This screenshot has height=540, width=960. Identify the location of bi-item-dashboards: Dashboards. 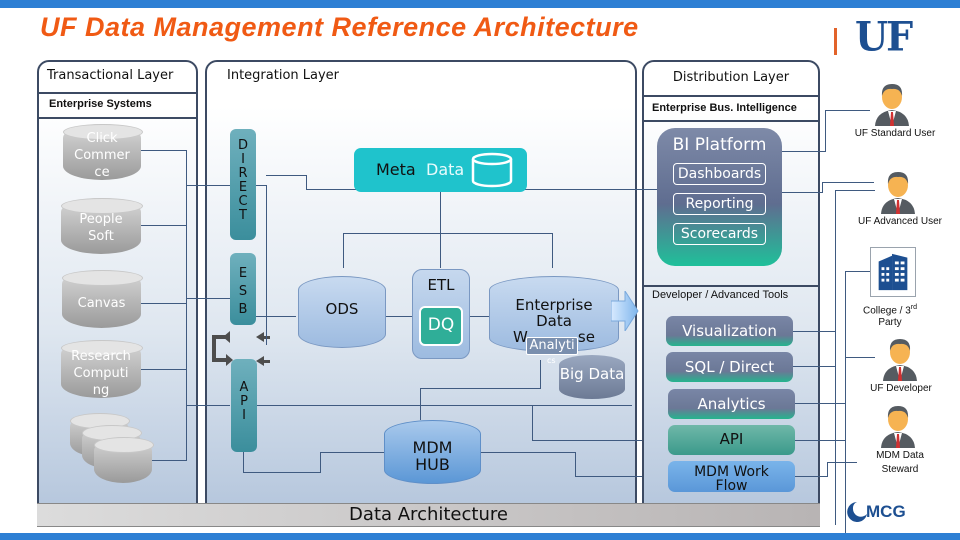
(719, 174).